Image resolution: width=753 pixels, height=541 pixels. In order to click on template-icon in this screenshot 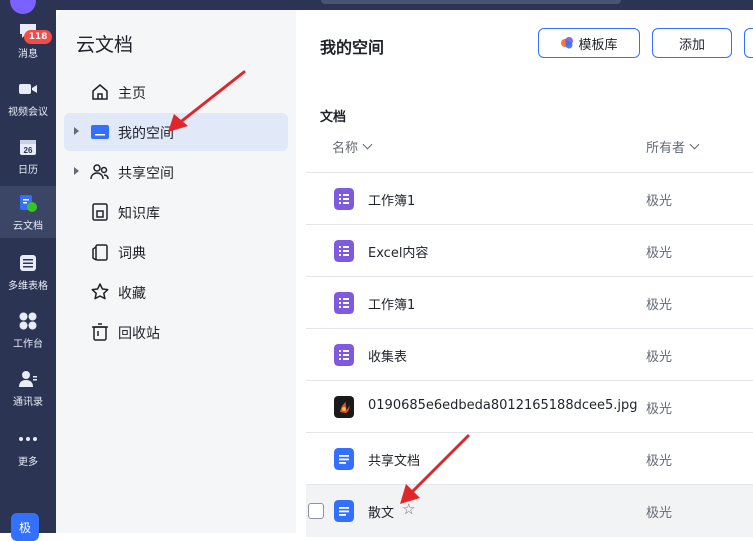, I will do `click(567, 43)`.